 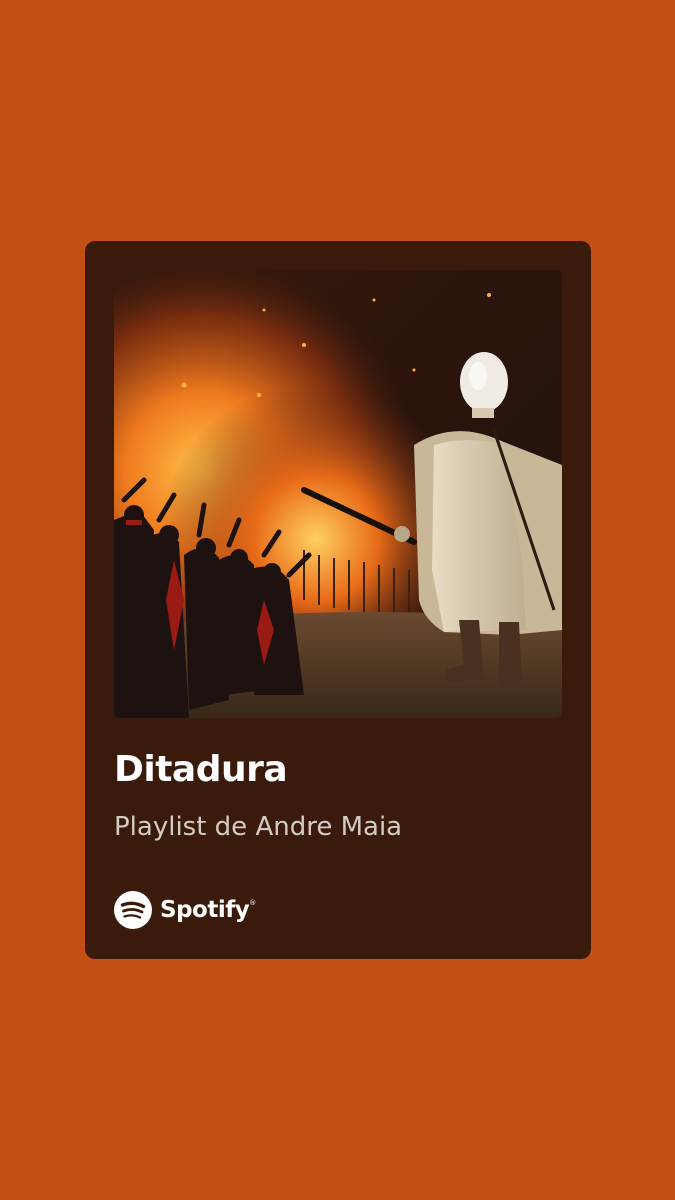 I want to click on playlist-title: Ditadura, so click(x=201, y=769).